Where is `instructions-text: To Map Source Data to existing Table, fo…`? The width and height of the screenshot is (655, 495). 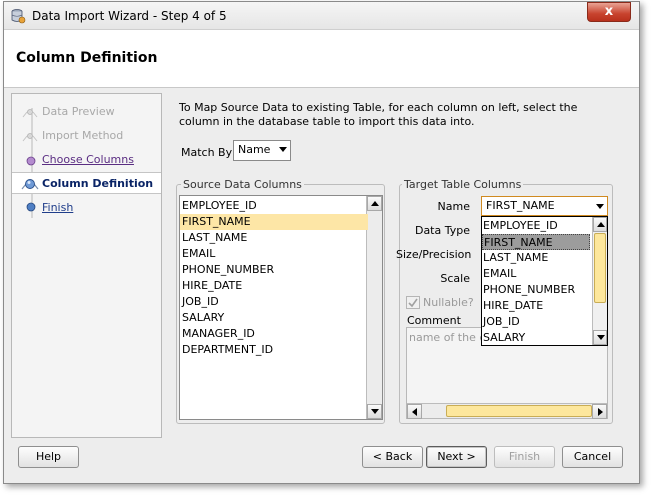
instructions-text: To Map Source Data to existing Table, fo… is located at coordinates (378, 114).